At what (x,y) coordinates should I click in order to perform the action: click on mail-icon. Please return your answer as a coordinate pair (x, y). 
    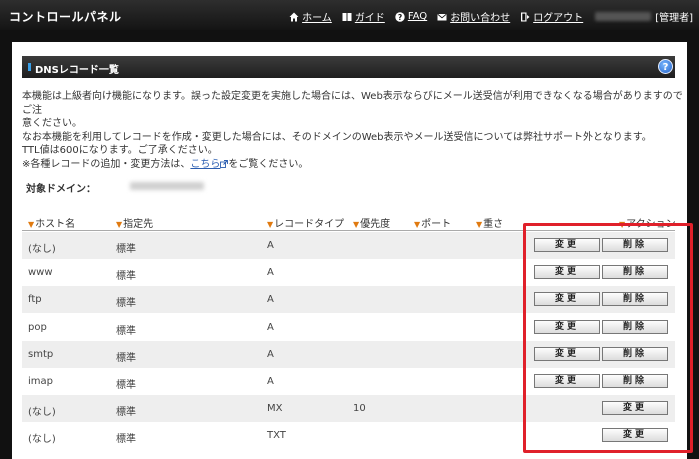
    Looking at the image, I should click on (442, 16).